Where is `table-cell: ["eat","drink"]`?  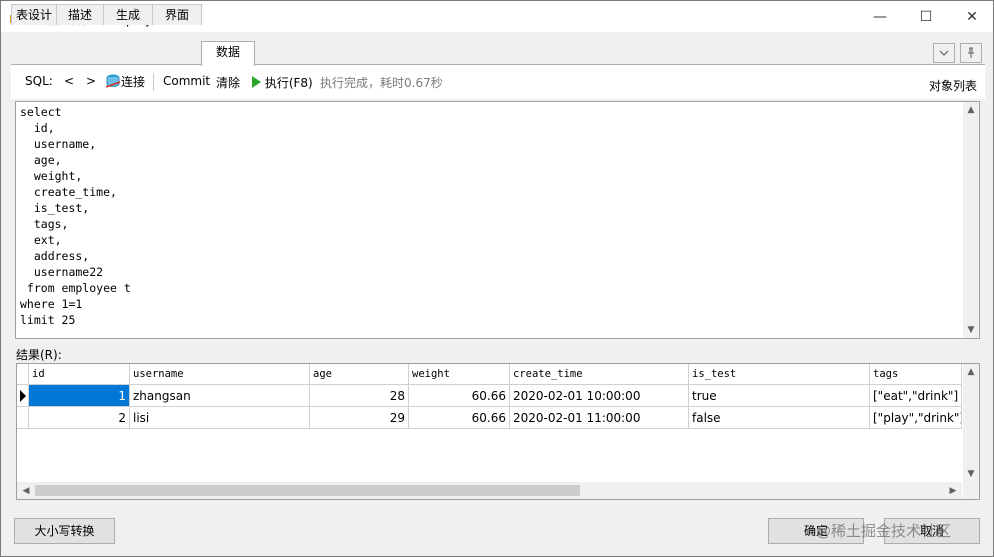 table-cell: ["eat","drink"] is located at coordinates (916, 396).